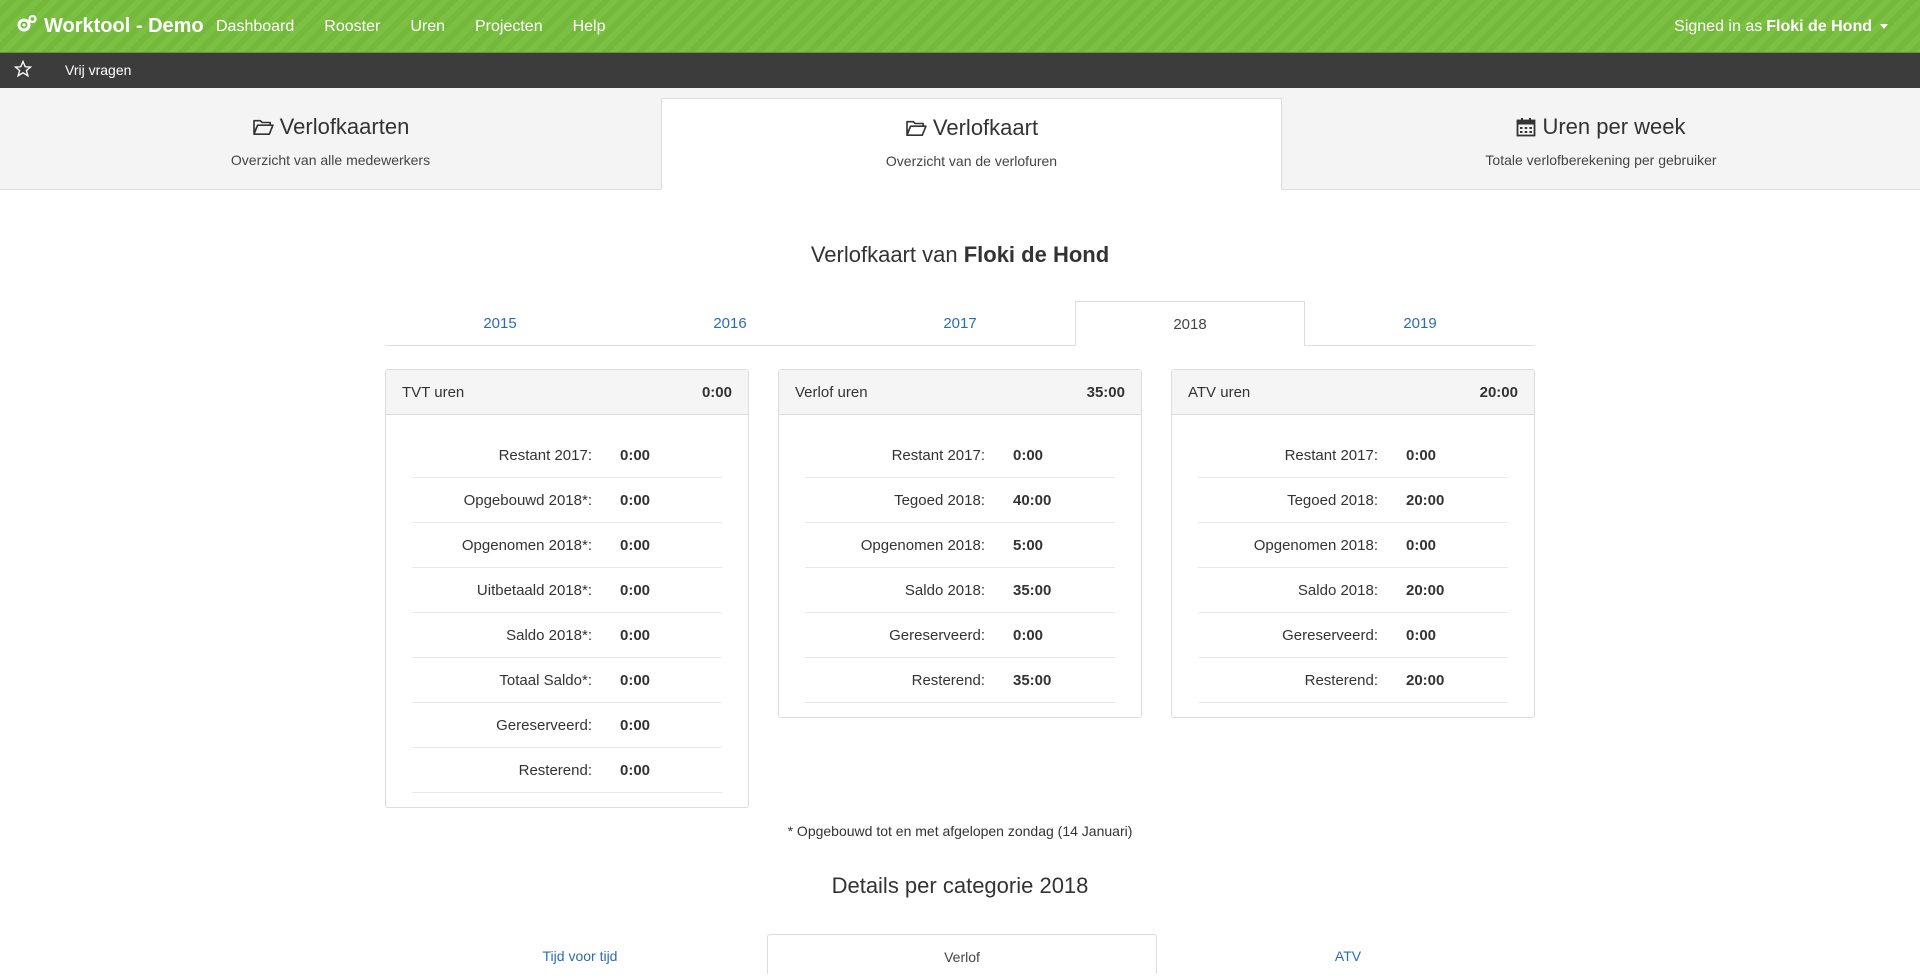 The height and width of the screenshot is (979, 1920). I want to click on list-item: Opgenomen 2018*: 0:00, so click(567, 545).